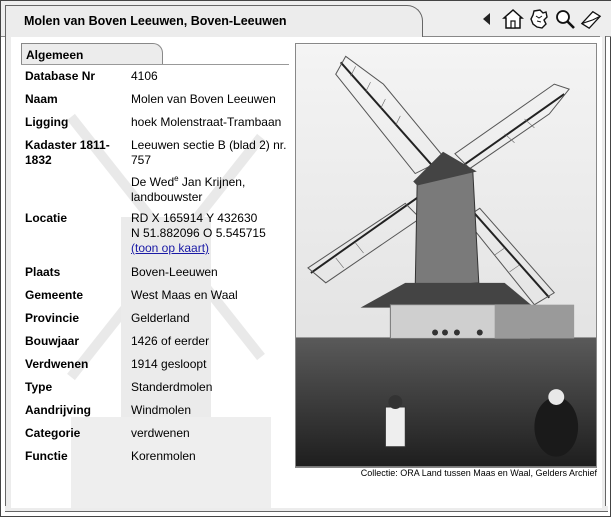  Describe the element at coordinates (160, 318) in the screenshot. I see `field-value: Gelderland` at that location.